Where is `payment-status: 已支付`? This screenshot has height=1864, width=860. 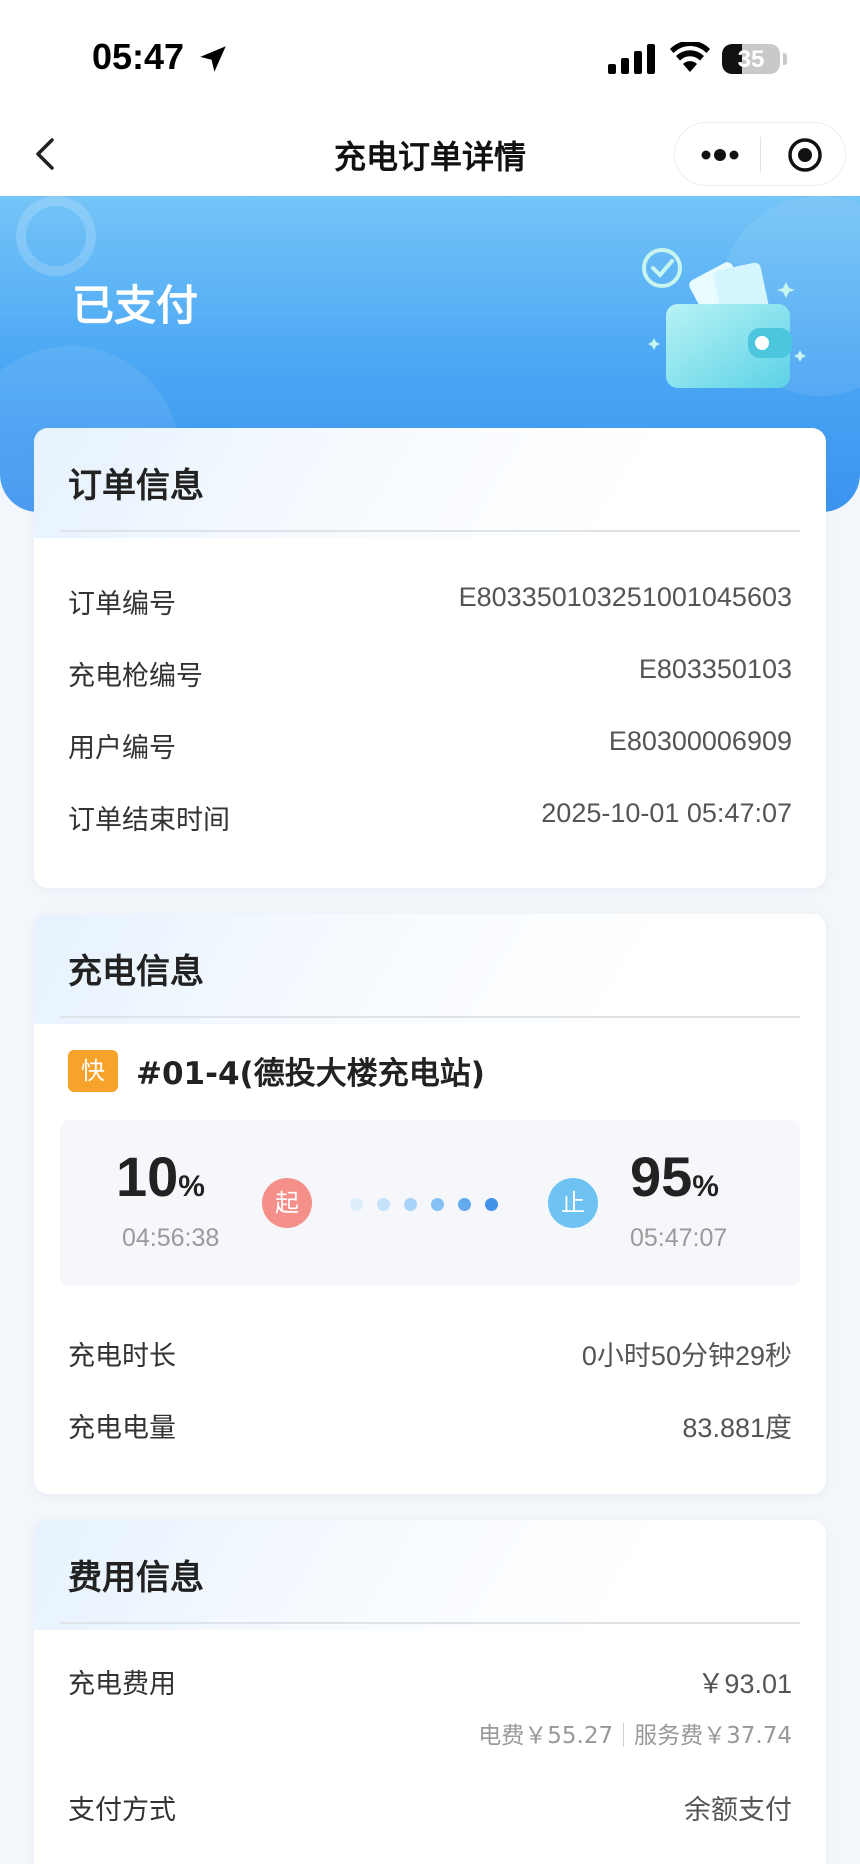
payment-status: 已支付 is located at coordinates (135, 305).